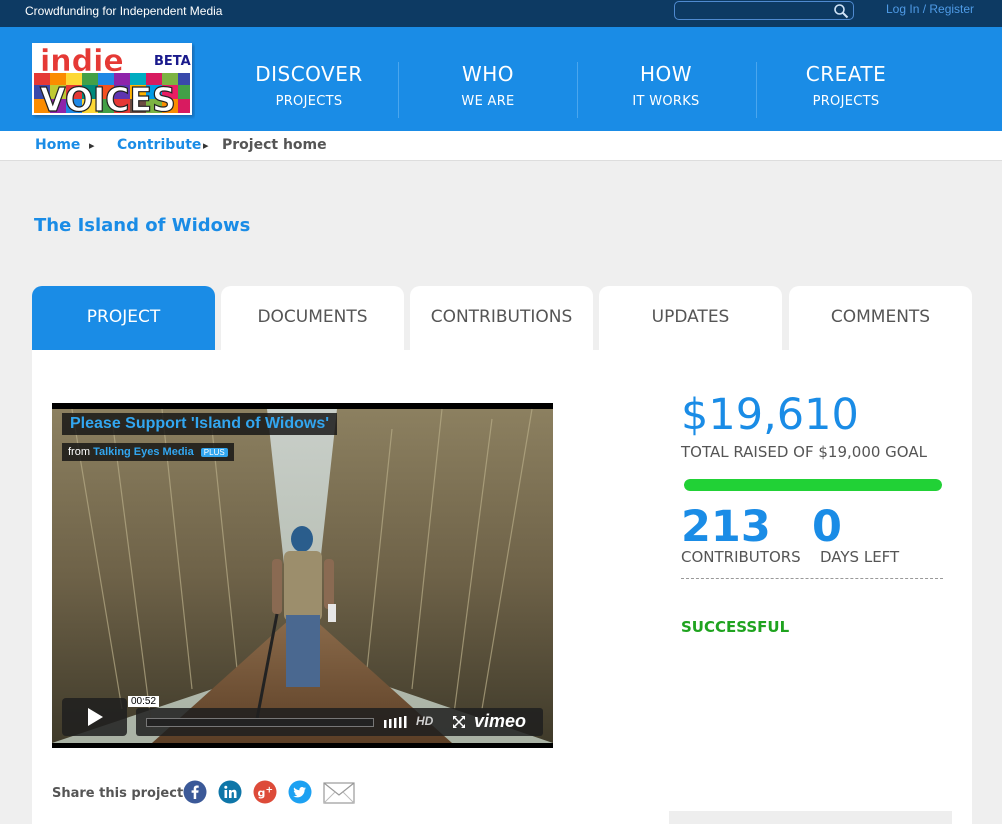  Describe the element at coordinates (459, 722) in the screenshot. I see `fullscreen-icon` at that location.